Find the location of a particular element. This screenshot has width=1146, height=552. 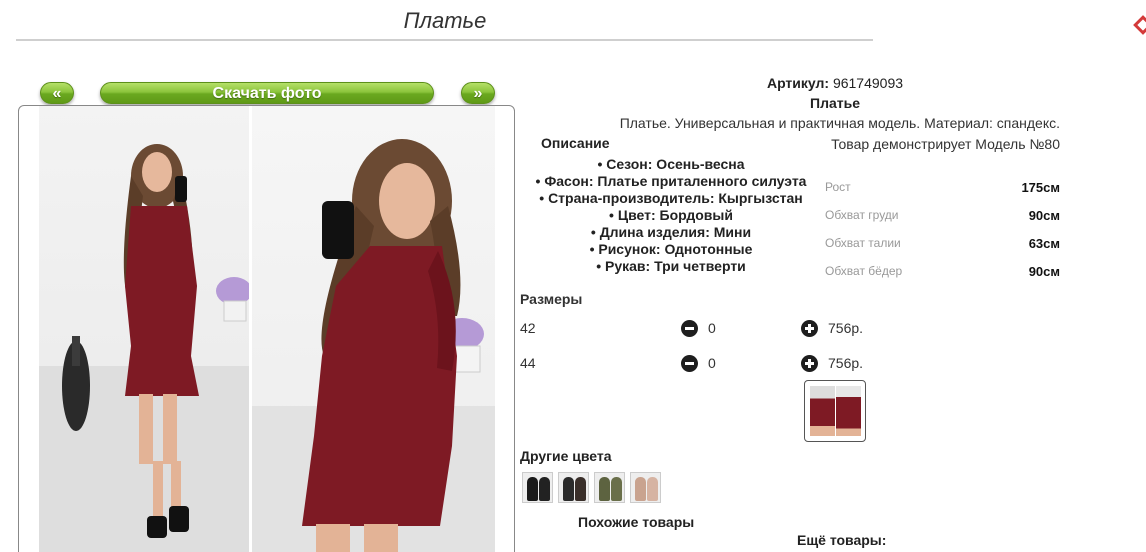

color-swatch-black is located at coordinates (537, 487).